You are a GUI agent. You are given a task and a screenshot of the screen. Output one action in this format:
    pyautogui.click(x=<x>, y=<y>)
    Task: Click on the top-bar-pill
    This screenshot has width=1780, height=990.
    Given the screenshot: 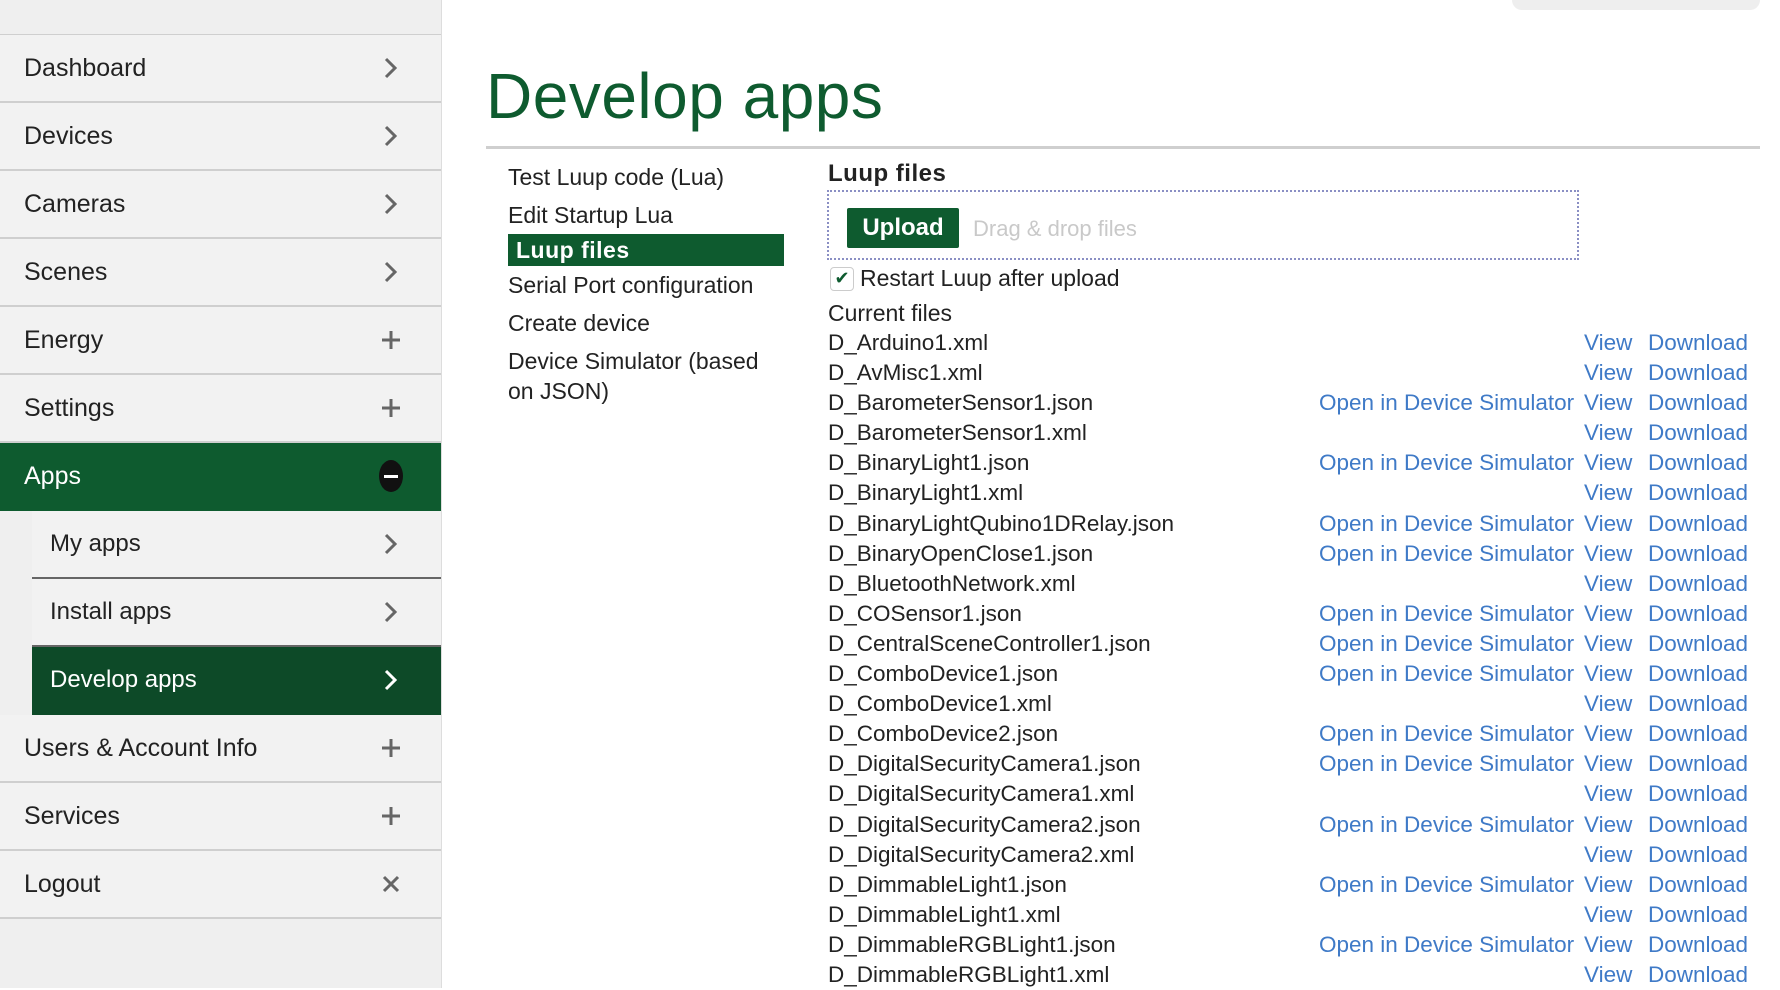 What is the action you would take?
    pyautogui.click(x=1636, y=5)
    